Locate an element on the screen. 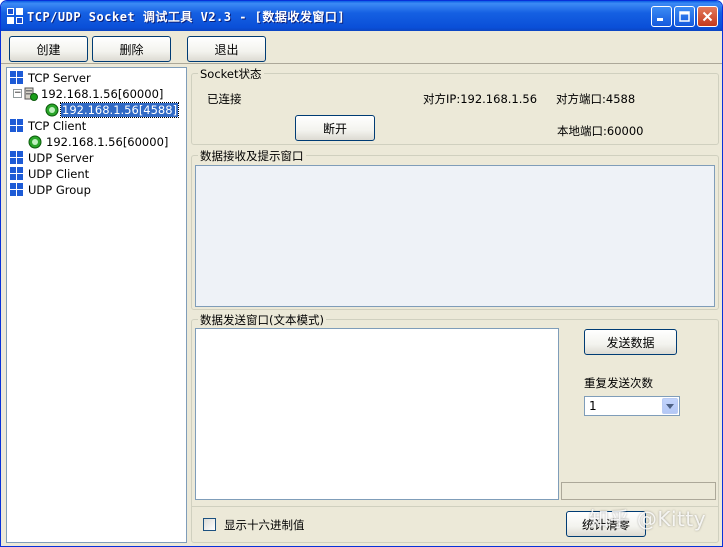 This screenshot has height=547, width=723. peer-ip: 对方IP:192.168.1.56 is located at coordinates (480, 99).